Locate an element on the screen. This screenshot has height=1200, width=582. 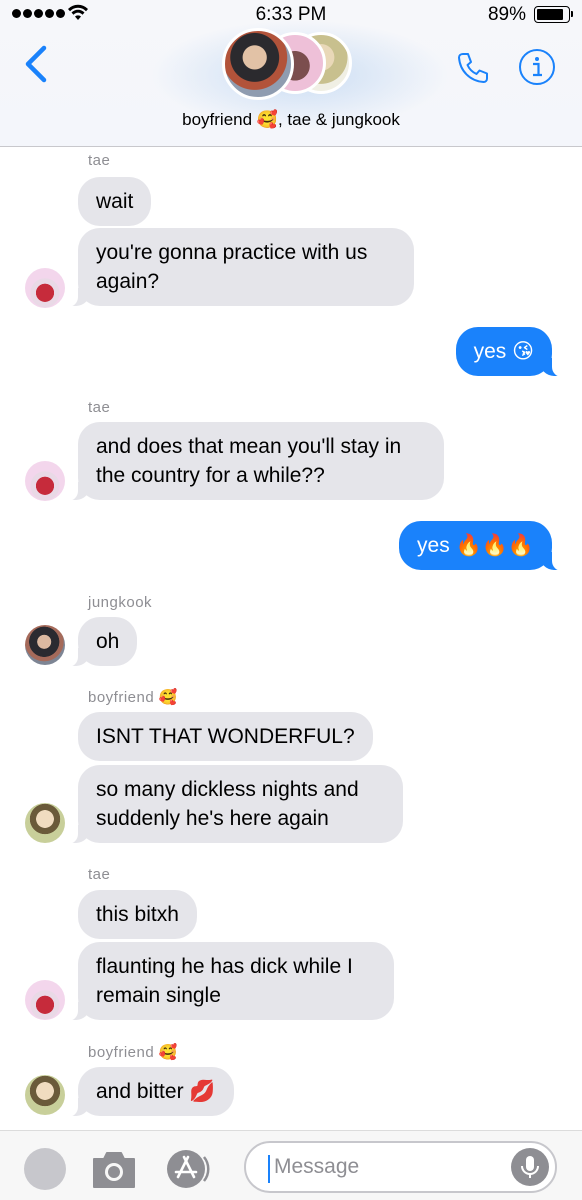
incoming-message-bubble: and bitter 💋 is located at coordinates (150, 1092).